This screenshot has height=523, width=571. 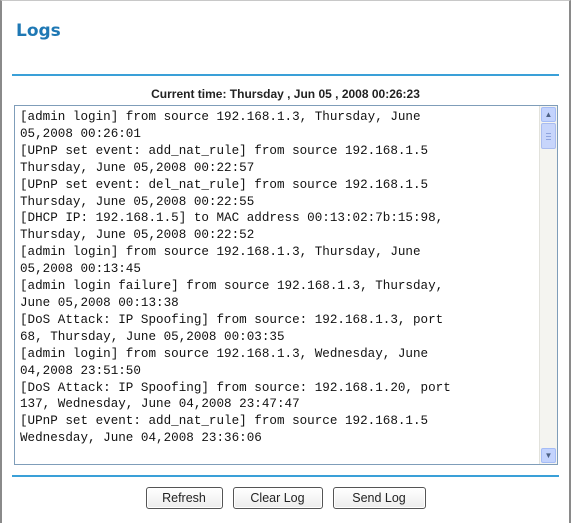 I want to click on log-line: Thursday, June 05,2008 00:22:52, so click(x=137, y=235).